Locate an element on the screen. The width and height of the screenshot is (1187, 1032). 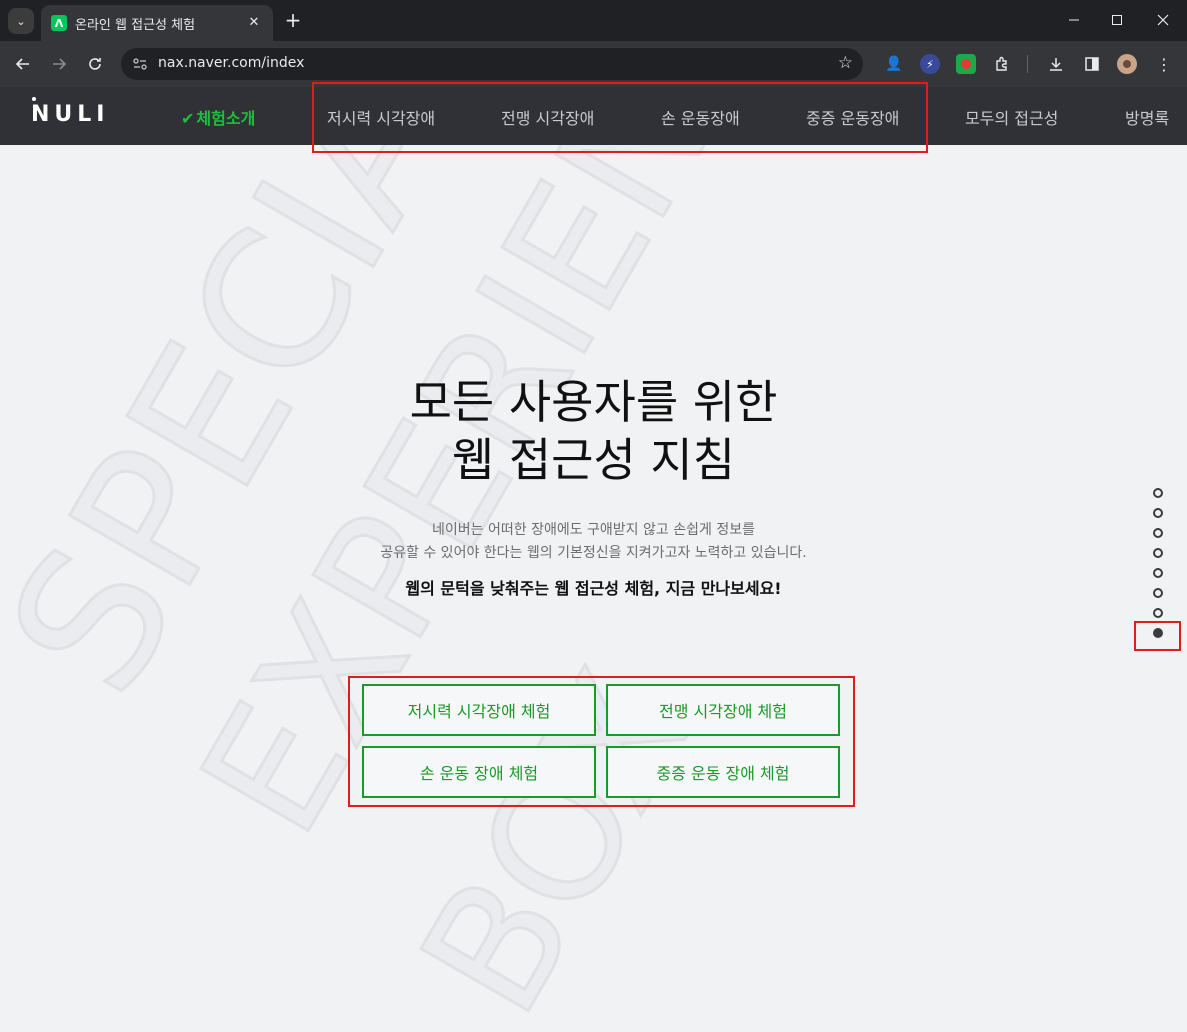
hero-title-line: 웹 접근성 지침 is located at coordinates (593, 460).